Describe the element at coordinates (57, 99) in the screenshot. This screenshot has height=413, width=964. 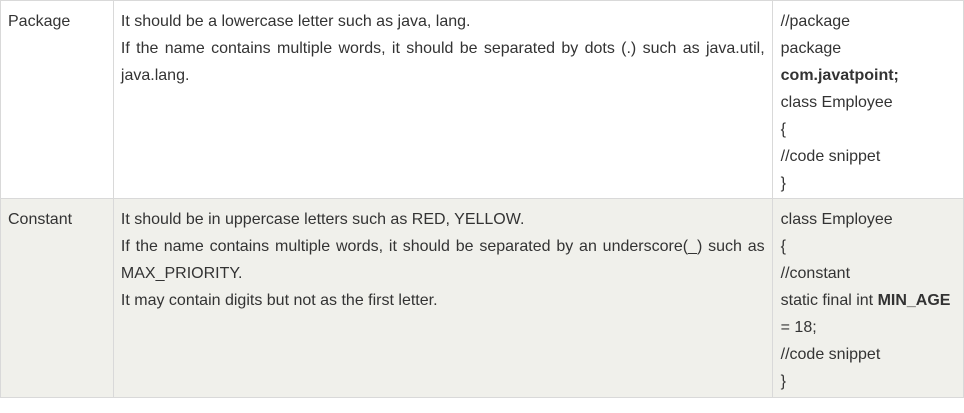
I see `identifier-type-cell: Package` at that location.